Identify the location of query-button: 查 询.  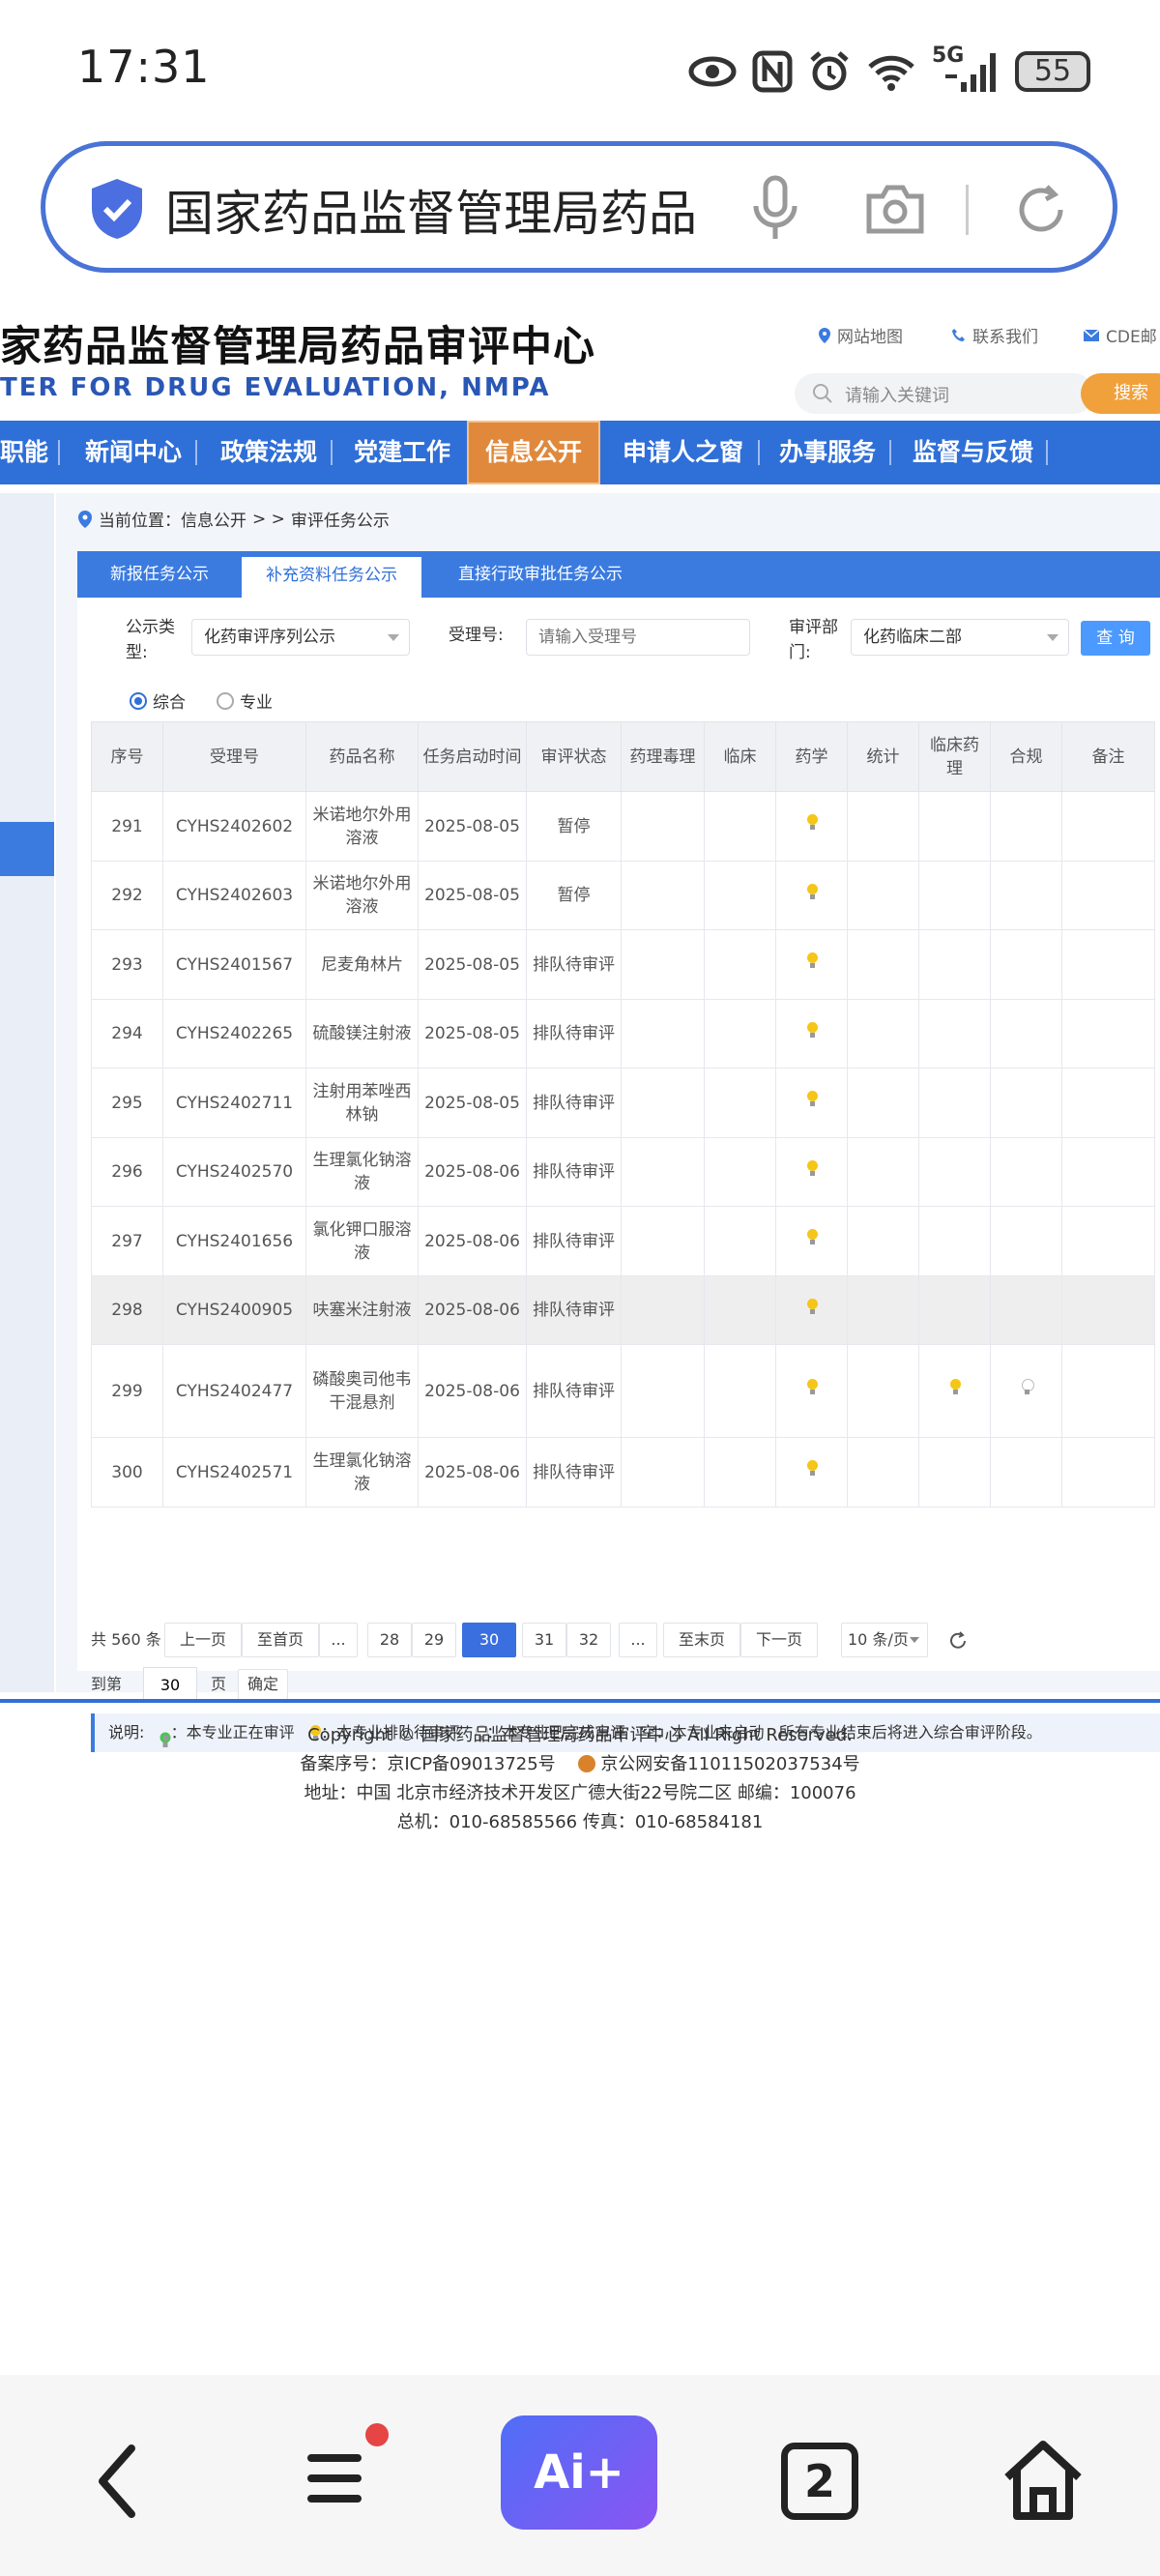
(1115, 638).